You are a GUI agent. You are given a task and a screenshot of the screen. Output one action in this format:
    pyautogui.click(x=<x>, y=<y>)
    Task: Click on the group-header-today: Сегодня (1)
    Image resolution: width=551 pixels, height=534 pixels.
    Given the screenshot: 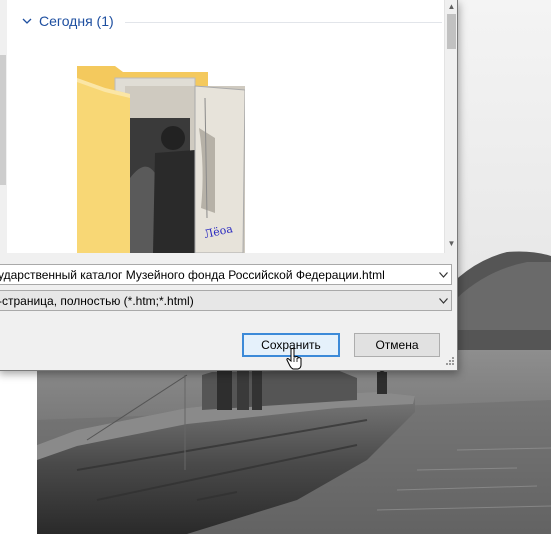 What is the action you would take?
    pyautogui.click(x=68, y=21)
    